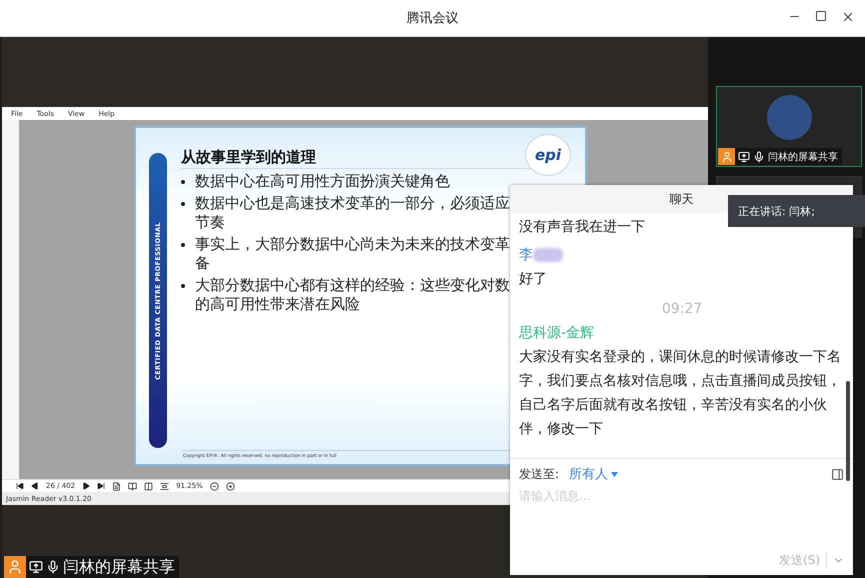 The width and height of the screenshot is (865, 578). I want to click on previous-page-icon, so click(35, 486).